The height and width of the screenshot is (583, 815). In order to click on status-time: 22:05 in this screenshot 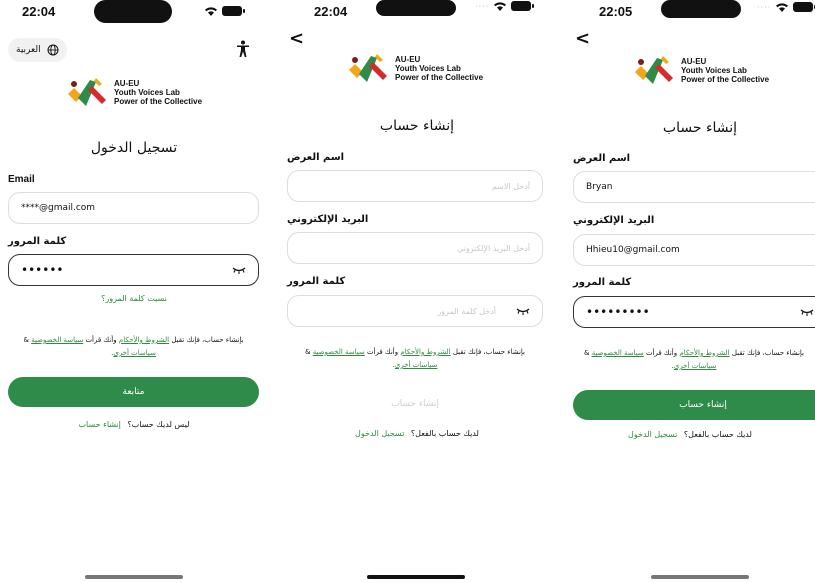, I will do `click(616, 11)`.